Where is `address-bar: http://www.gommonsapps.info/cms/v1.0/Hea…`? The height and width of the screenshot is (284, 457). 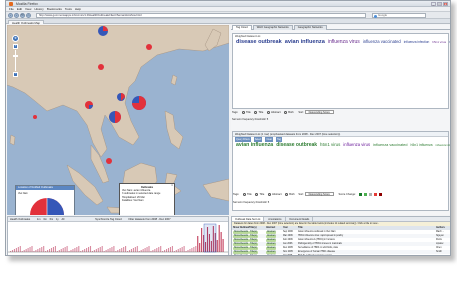 address-bar: http://www.gommonsapps.info/cms/v1.0/Hea… is located at coordinates (201, 15).